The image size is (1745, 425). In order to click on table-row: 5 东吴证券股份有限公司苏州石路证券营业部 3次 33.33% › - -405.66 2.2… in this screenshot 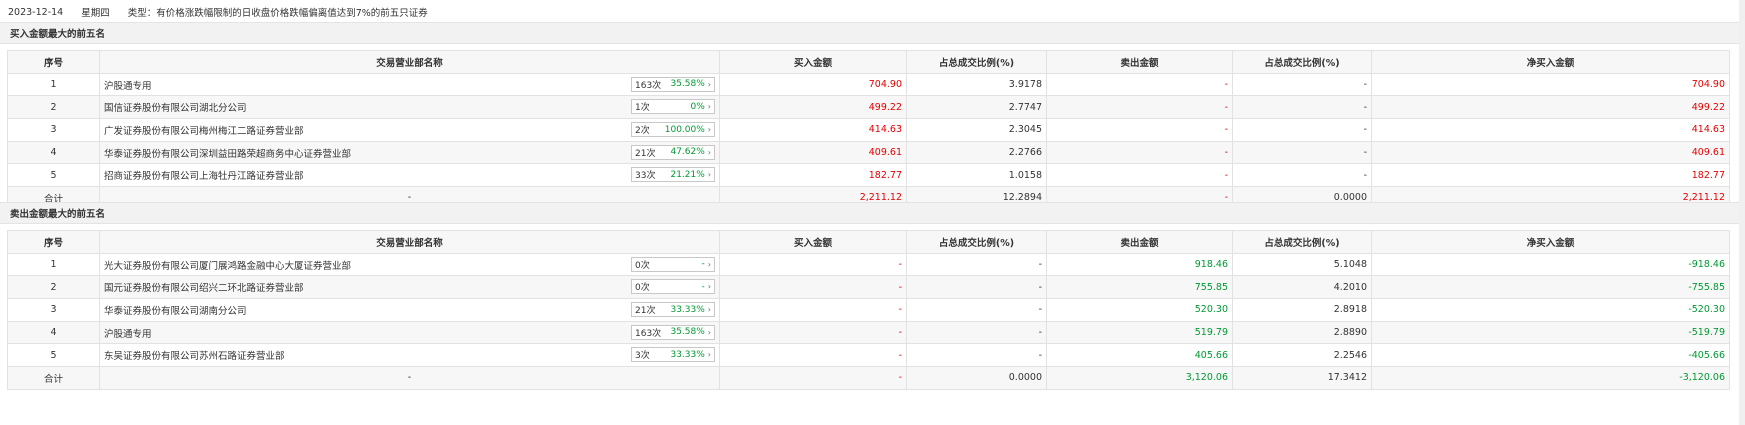, I will do `click(868, 355)`.